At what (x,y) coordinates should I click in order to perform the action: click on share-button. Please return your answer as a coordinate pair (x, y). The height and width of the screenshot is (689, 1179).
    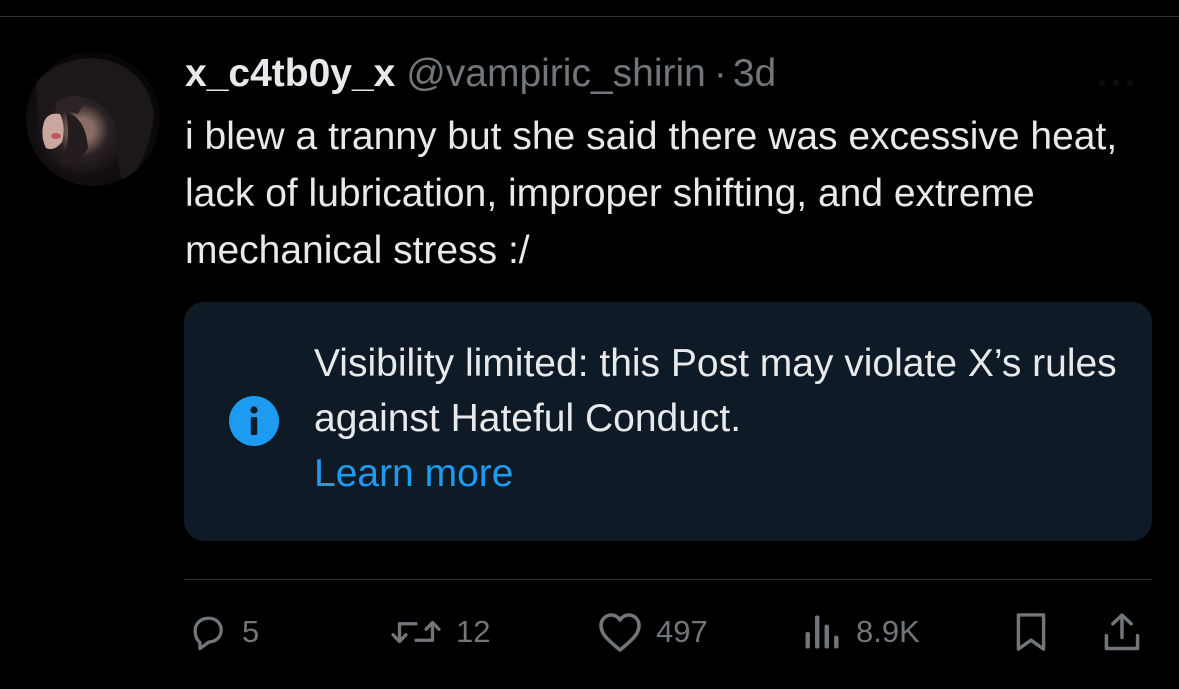
    Looking at the image, I should click on (1122, 632).